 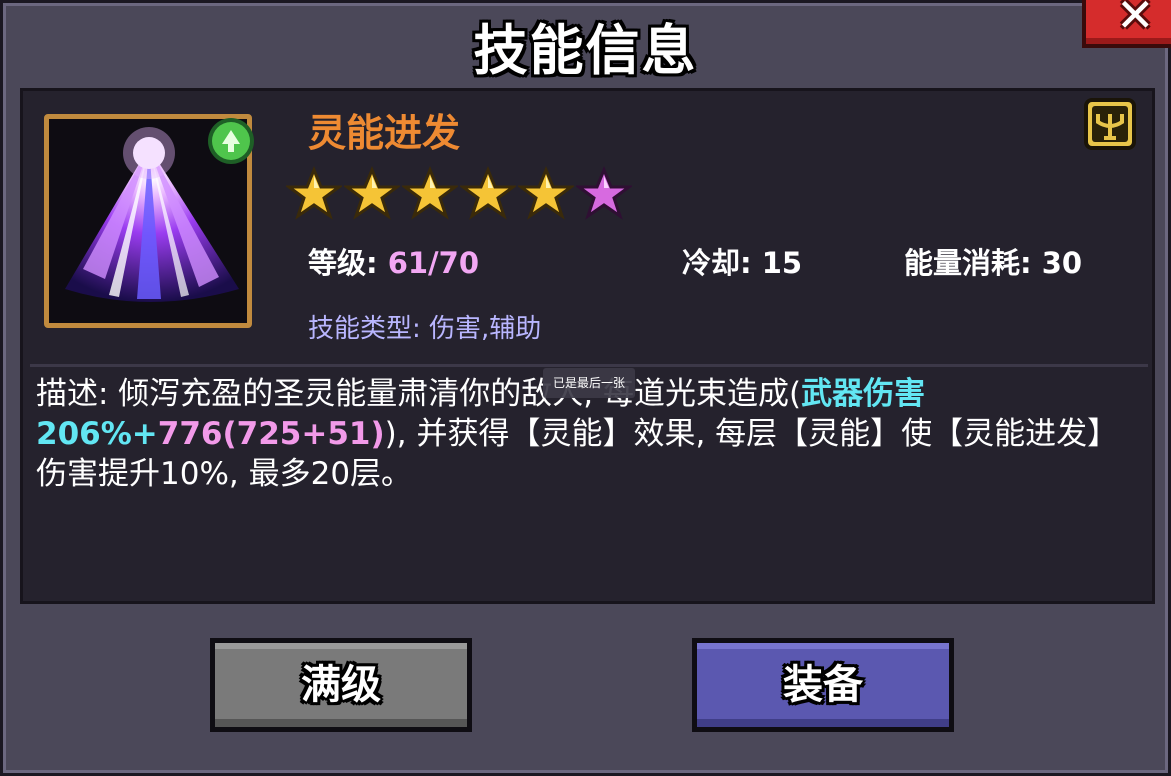 I want to click on max-level-button: 满级, so click(x=341, y=685).